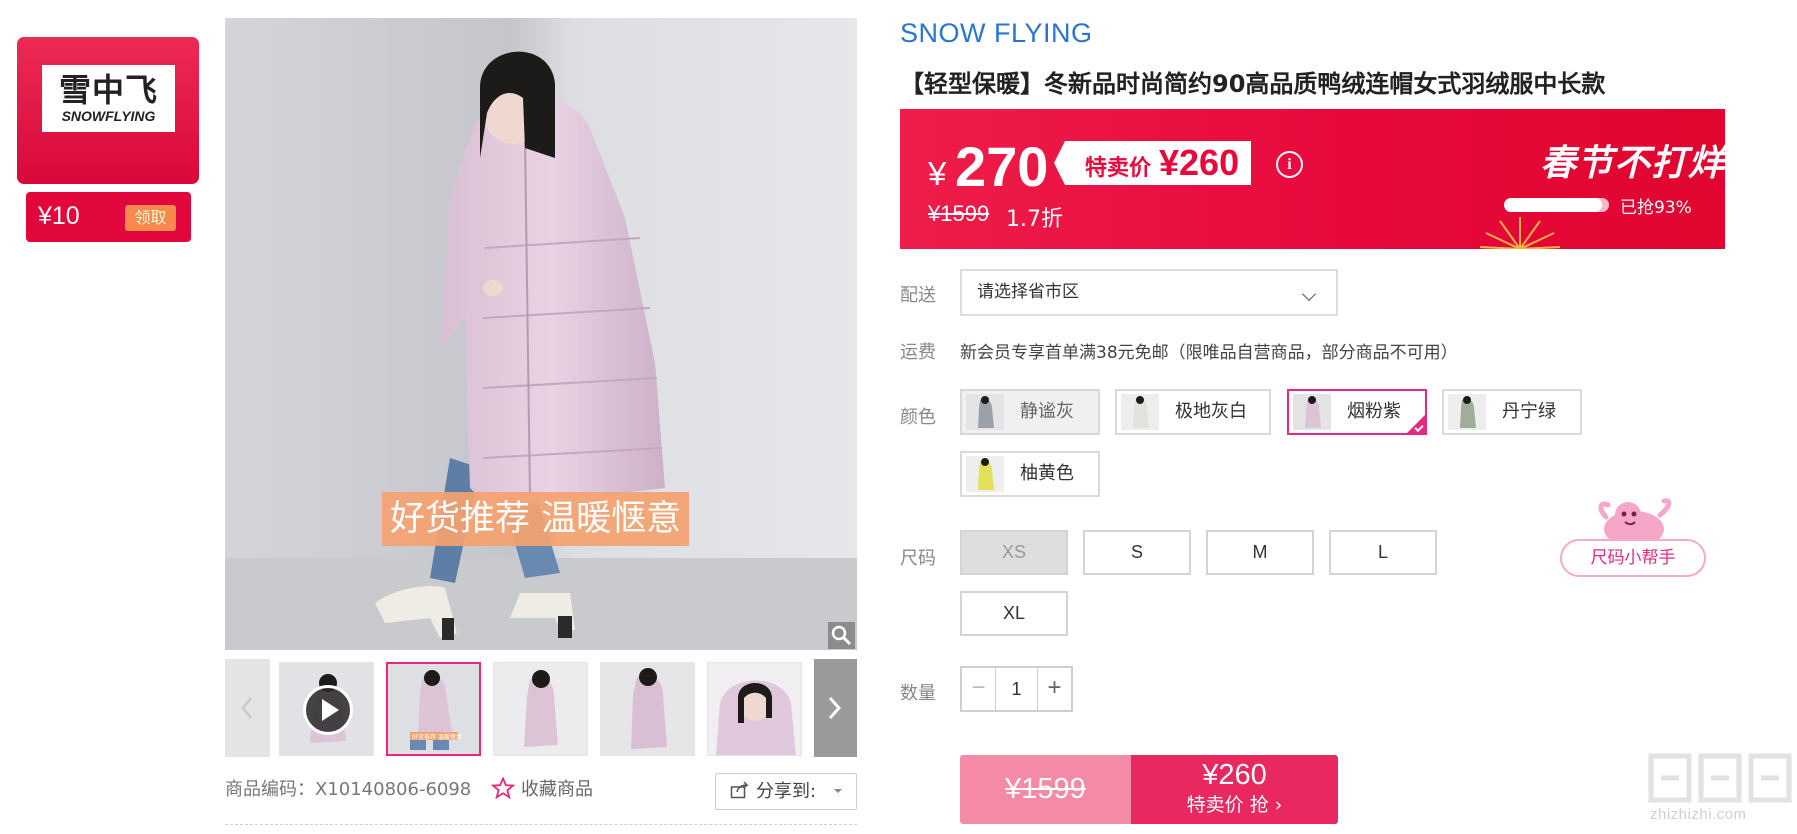 The height and width of the screenshot is (834, 1797). I want to click on magnifier-icon, so click(841, 635).